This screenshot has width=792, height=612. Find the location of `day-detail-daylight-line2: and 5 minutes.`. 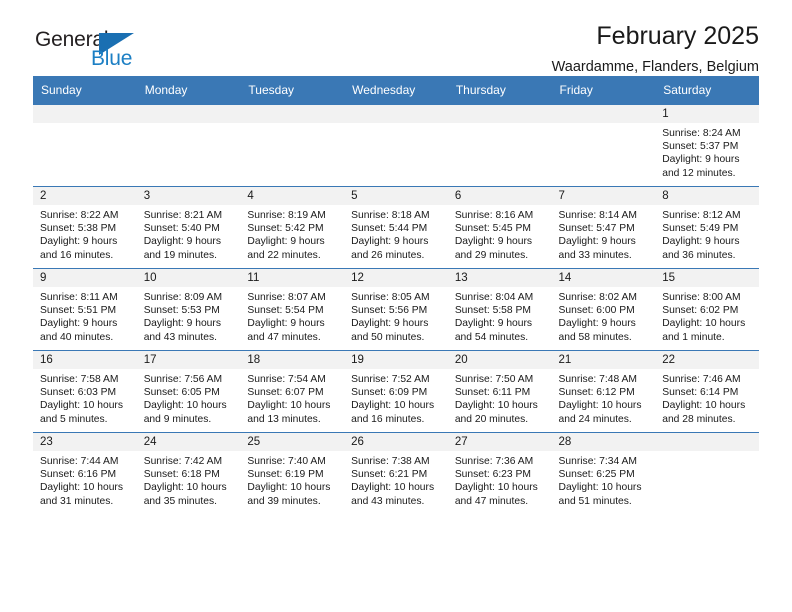

day-detail-daylight-line2: and 5 minutes. is located at coordinates (74, 419).